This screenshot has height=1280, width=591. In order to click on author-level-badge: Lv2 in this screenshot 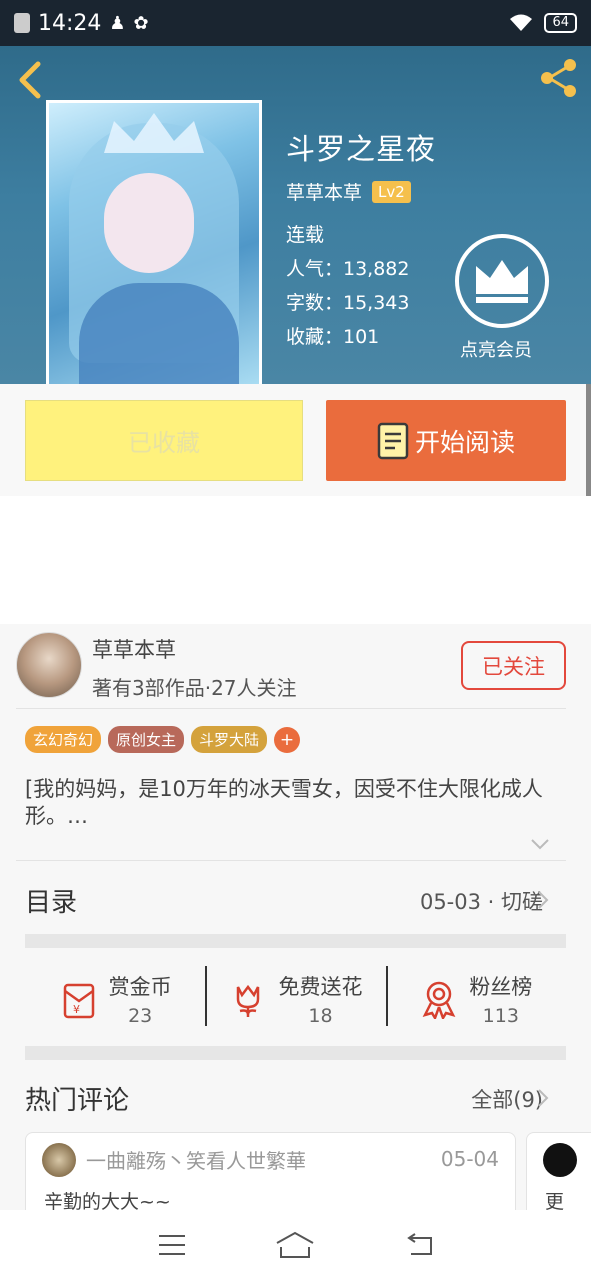, I will do `click(391, 191)`.